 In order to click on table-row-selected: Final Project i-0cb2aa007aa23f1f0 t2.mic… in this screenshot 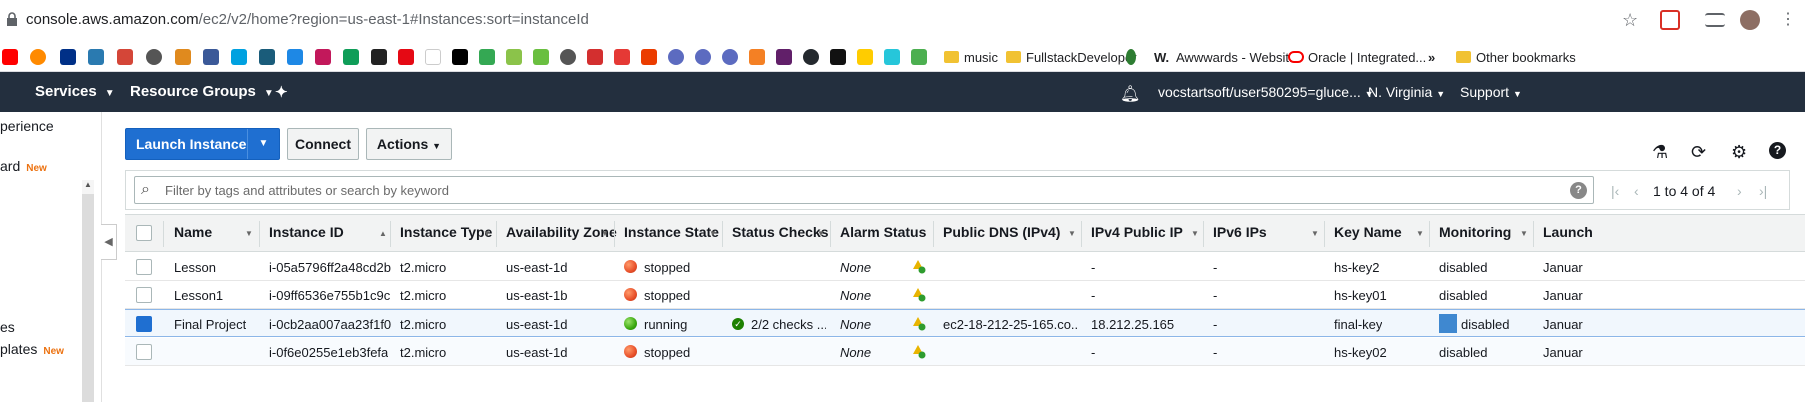, I will do `click(965, 323)`.